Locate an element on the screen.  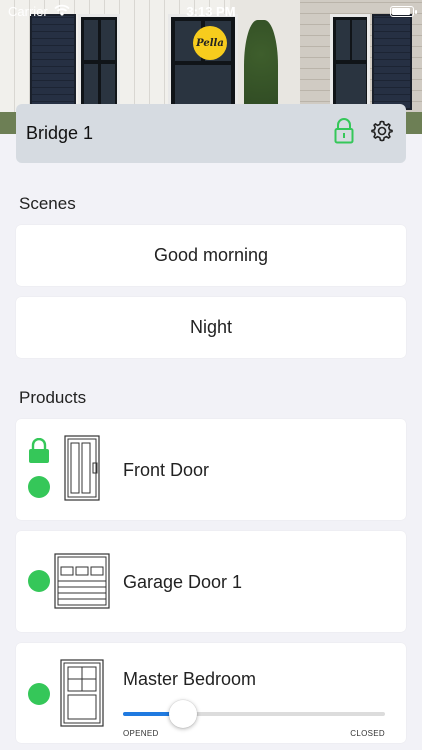
product-name: Master Bedroom is located at coordinates (190, 679).